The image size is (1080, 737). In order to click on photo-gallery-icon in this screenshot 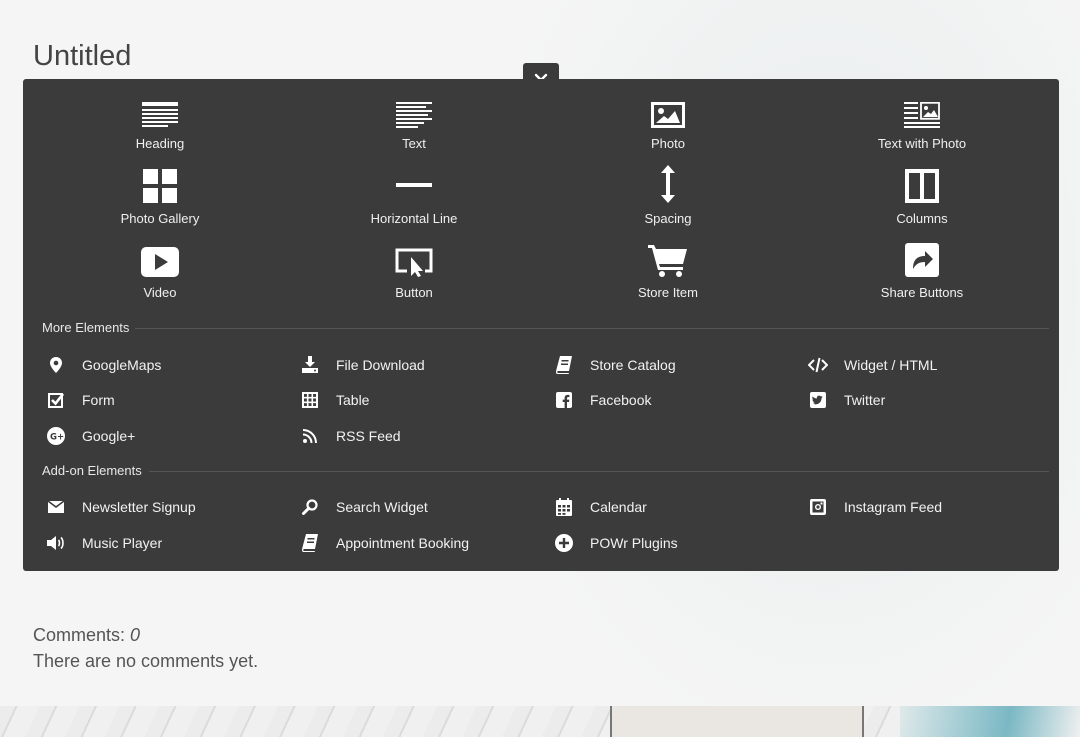, I will do `click(160, 186)`.